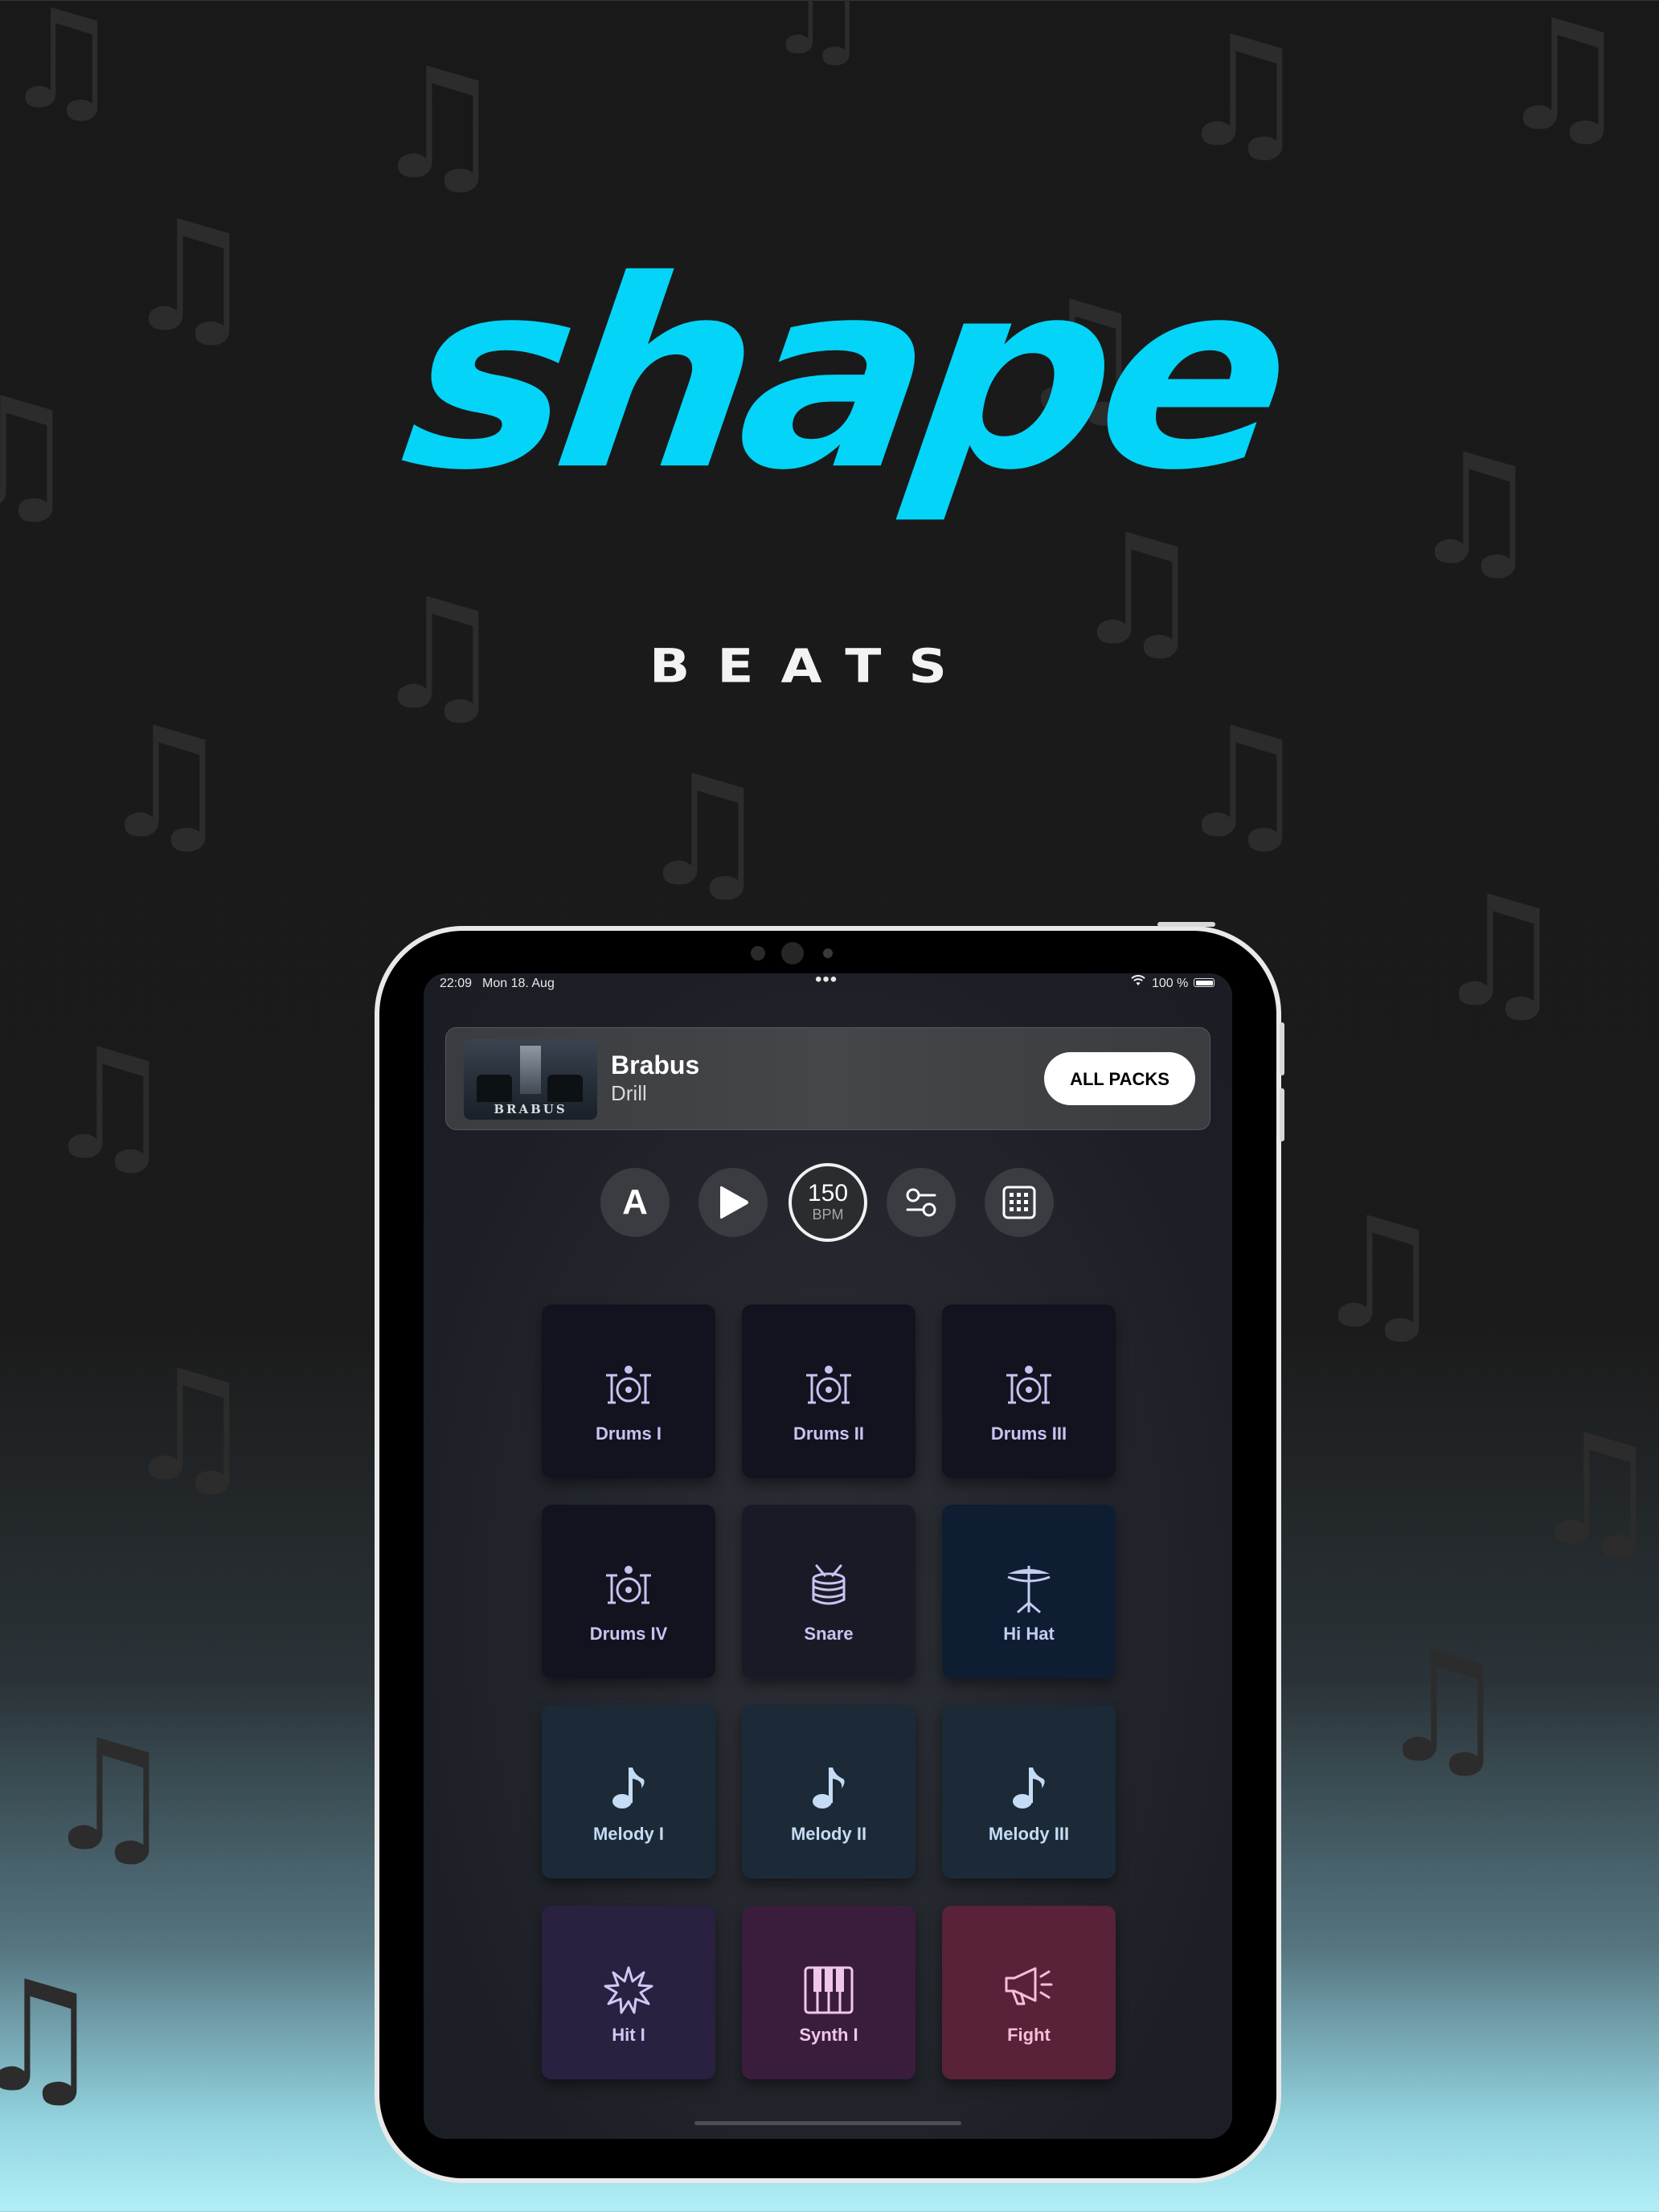 This screenshot has width=1659, height=2212. Describe the element at coordinates (1282, 1114) in the screenshot. I see `volume-down-button` at that location.